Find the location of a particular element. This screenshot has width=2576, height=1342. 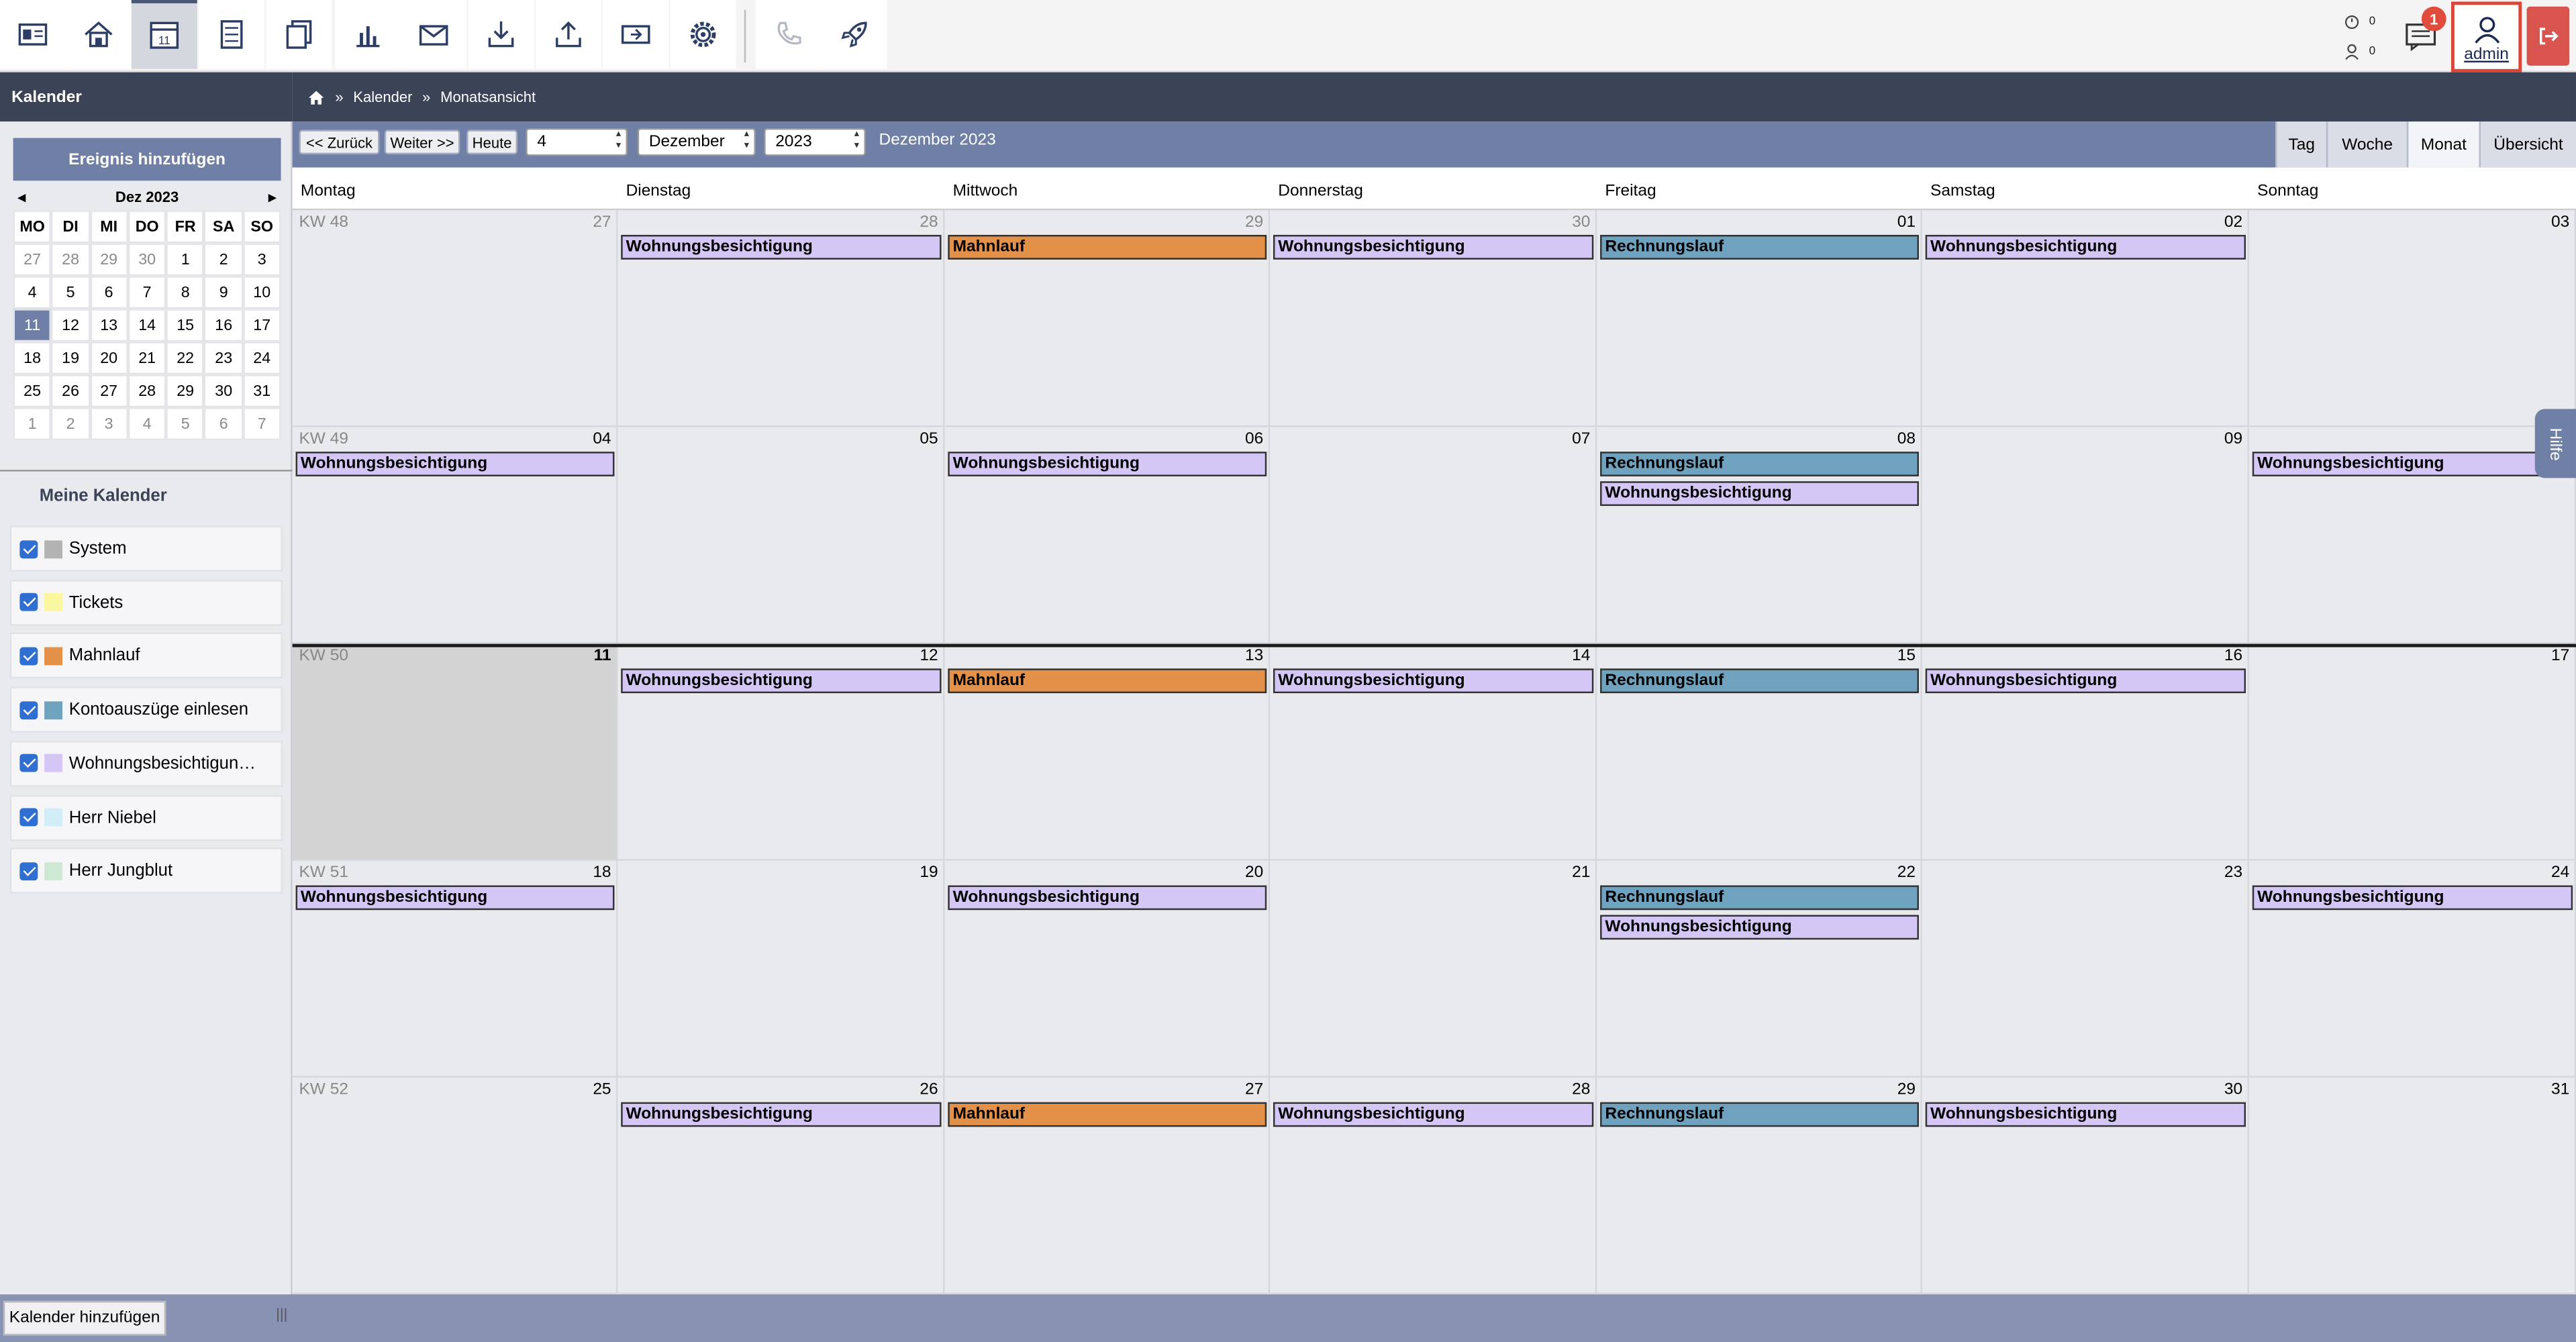

day-cell: 03 is located at coordinates (2412, 318).